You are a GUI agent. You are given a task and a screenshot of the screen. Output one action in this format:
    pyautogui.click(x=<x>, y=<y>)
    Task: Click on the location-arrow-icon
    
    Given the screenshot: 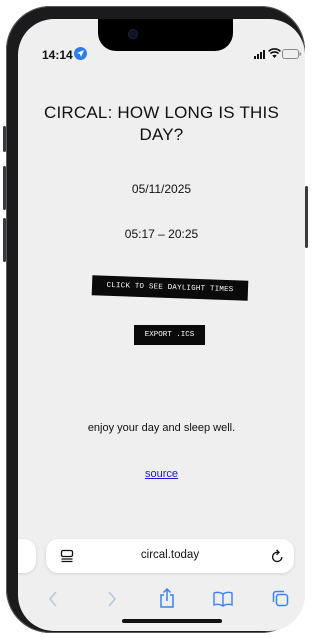 What is the action you would take?
    pyautogui.click(x=80, y=53)
    